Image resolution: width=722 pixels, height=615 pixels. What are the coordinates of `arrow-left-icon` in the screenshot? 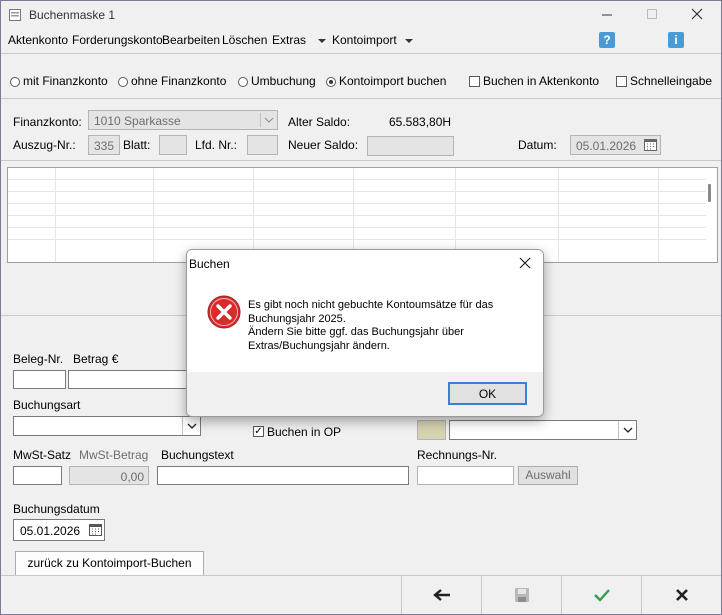 It's located at (441, 595).